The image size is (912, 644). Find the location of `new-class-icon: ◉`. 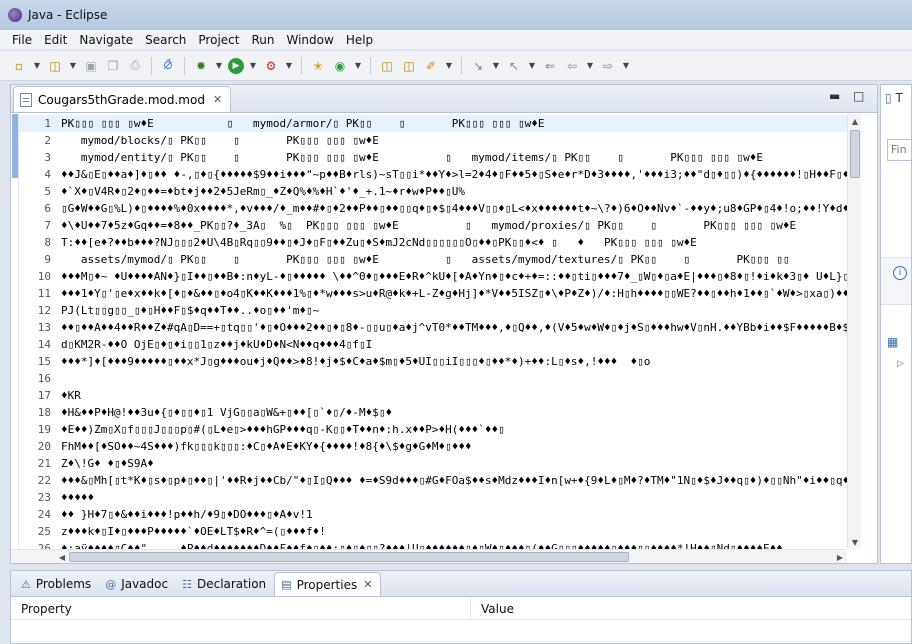

new-class-icon: ◉ is located at coordinates (340, 66).